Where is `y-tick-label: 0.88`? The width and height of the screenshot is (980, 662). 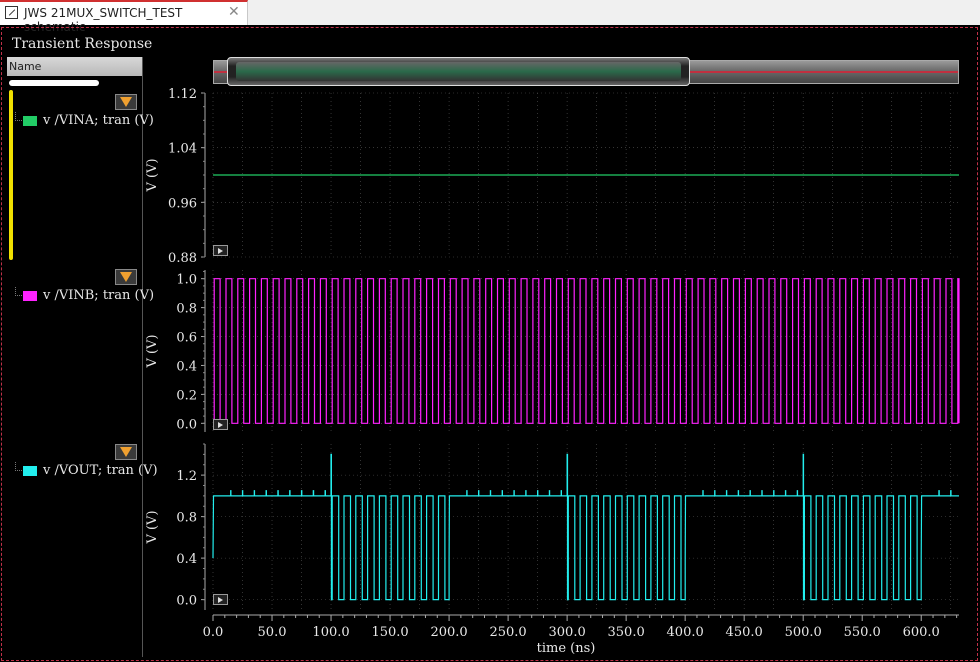
y-tick-label: 0.88 is located at coordinates (182, 258).